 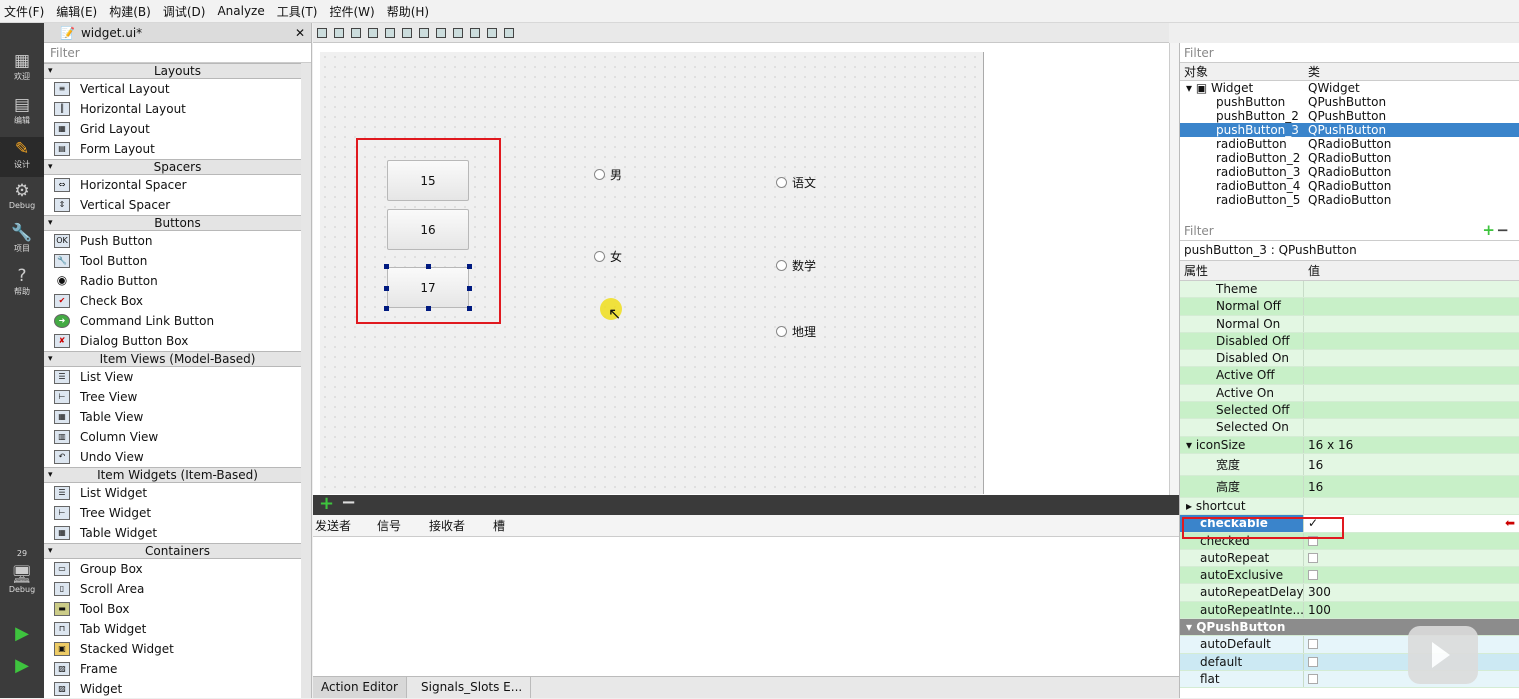 What do you see at coordinates (1349, 464) in the screenshot?
I see `property-row: 宽度 16` at bounding box center [1349, 464].